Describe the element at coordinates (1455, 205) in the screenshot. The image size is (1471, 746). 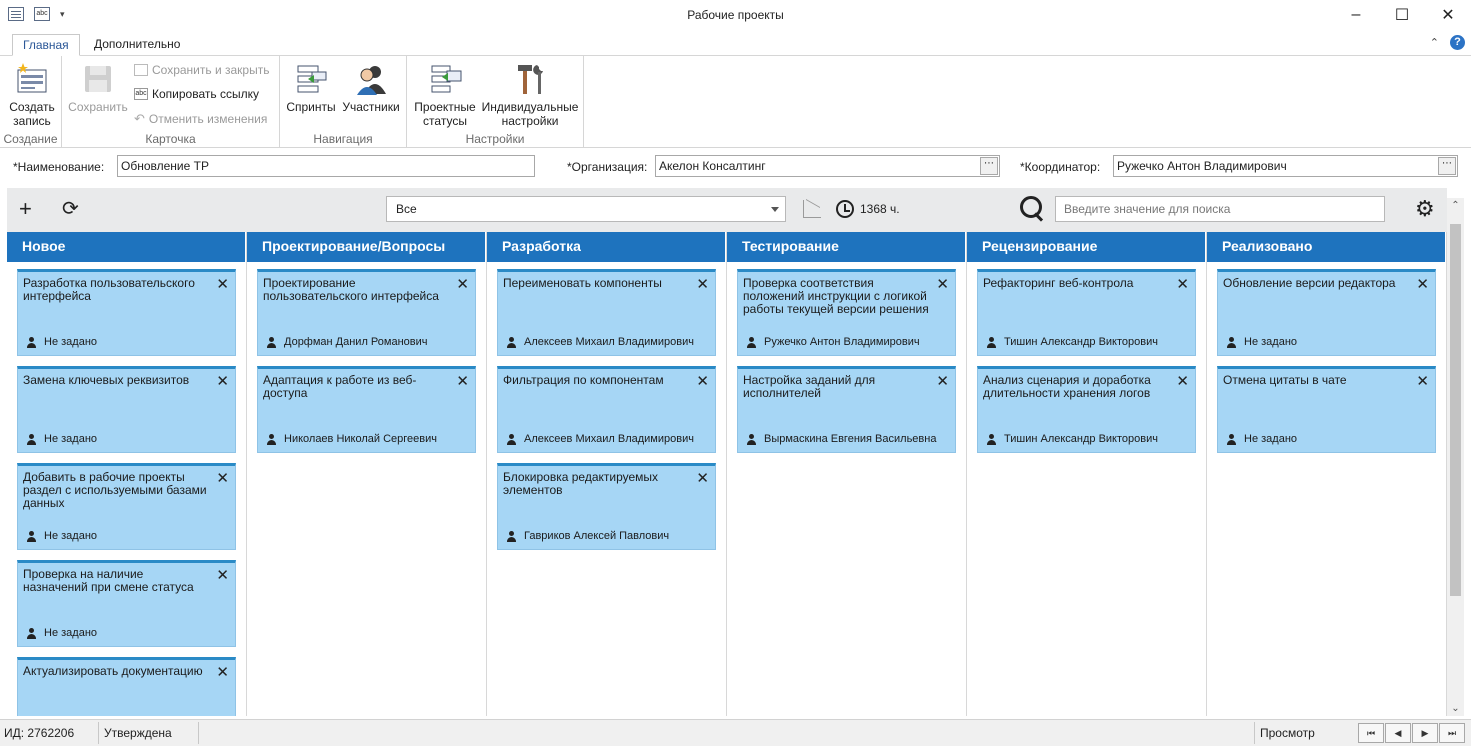
I see `scroll-up-icon: ⌃` at that location.